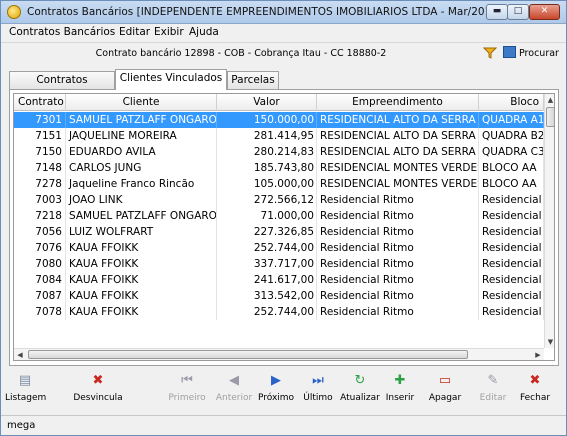  I want to click on menu-editar: Editar, so click(134, 32).